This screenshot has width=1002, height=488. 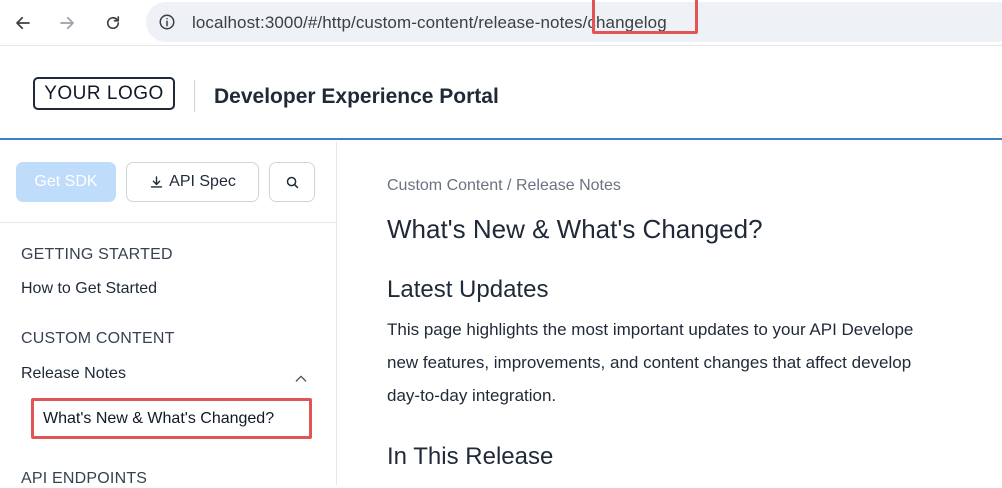 What do you see at coordinates (472, 395) in the screenshot?
I see `paragraph-line: day-to-day integration.` at bounding box center [472, 395].